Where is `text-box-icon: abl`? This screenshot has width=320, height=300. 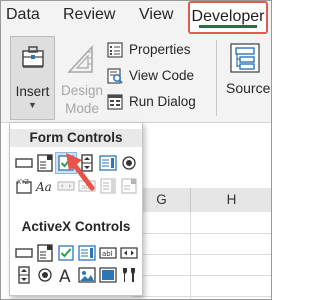
text-box-icon: abl is located at coordinates (108, 253).